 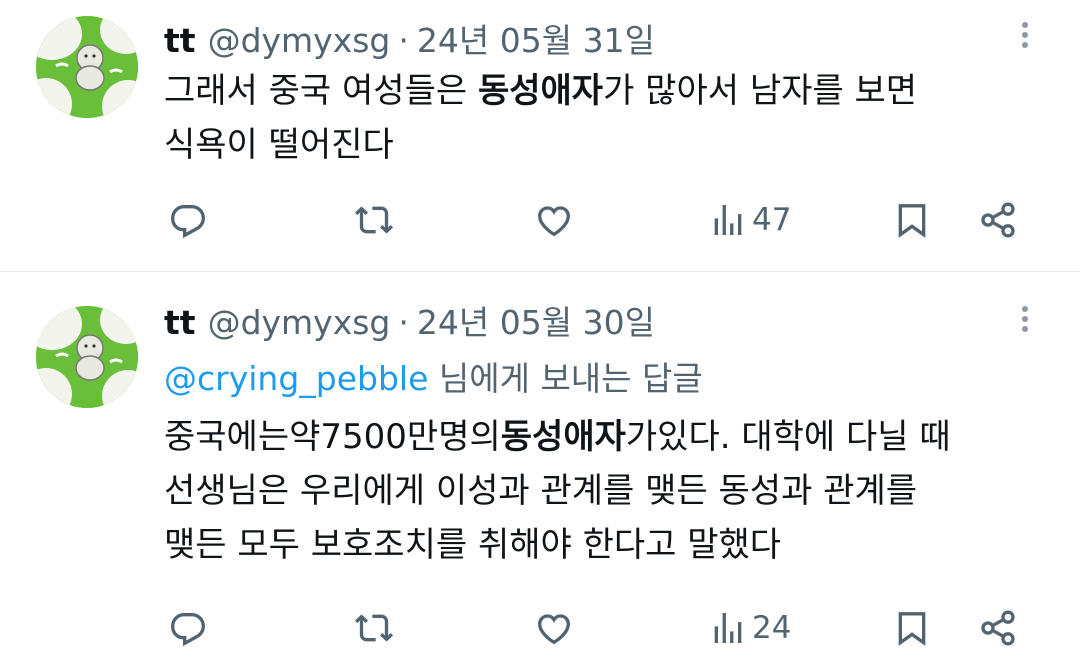 I want to click on tweet-text: 그래서 중국 여성들은 동성애자가 많아서 남자를 보면 식욕이 떨어진다, so click(x=609, y=118).